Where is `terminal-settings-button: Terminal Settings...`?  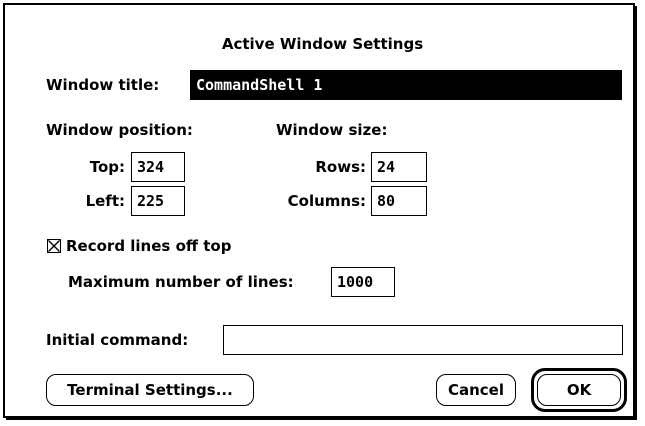
terminal-settings-button: Terminal Settings... is located at coordinates (150, 390).